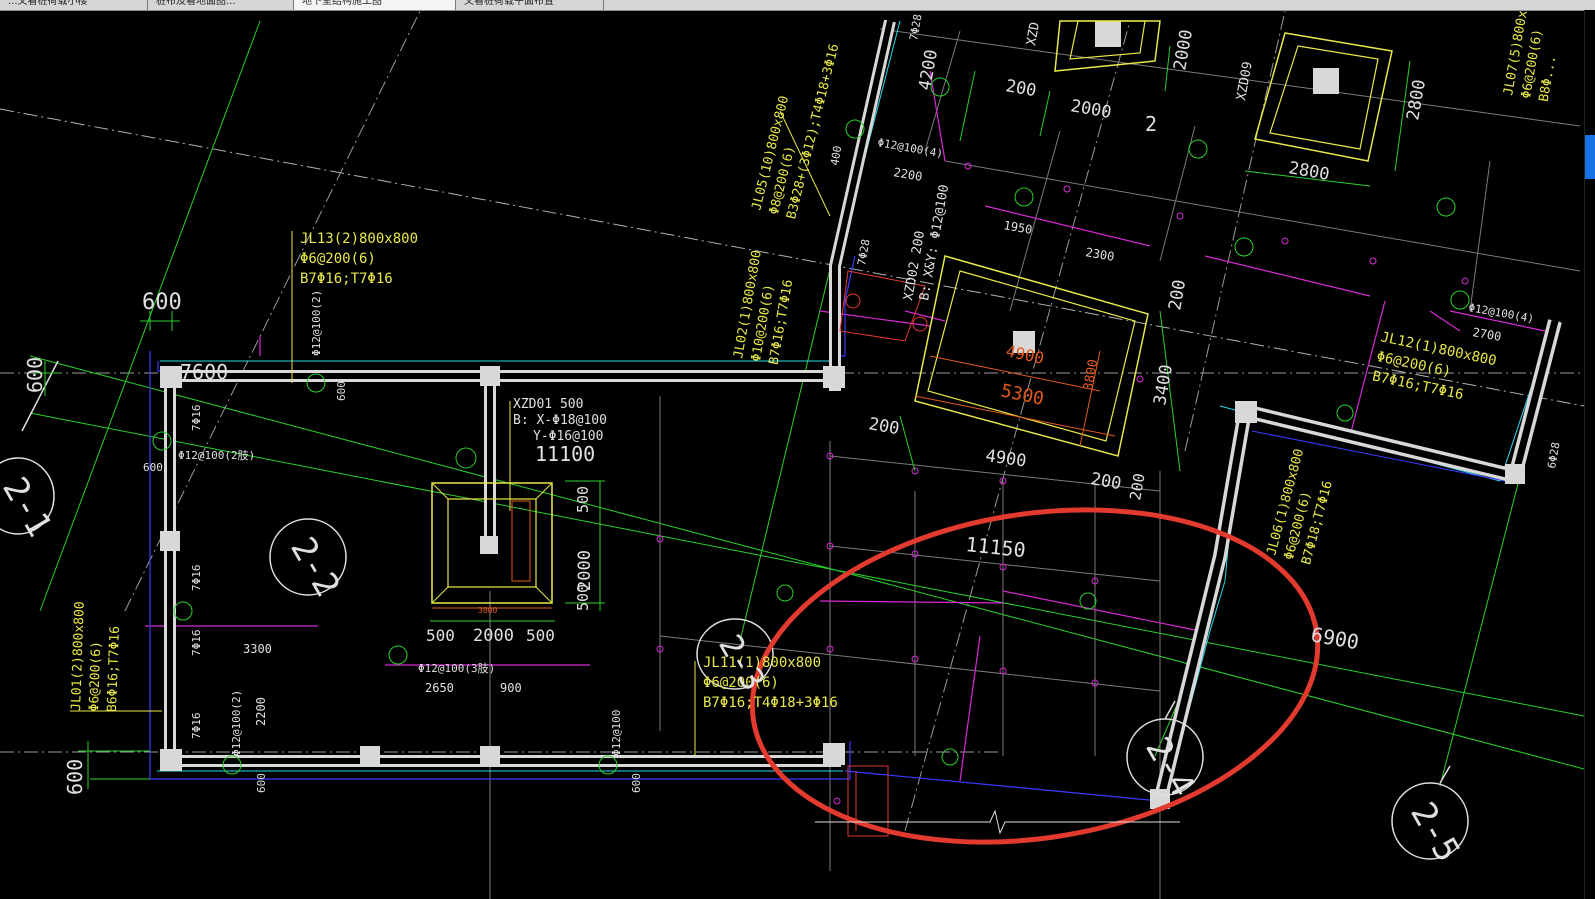  Describe the element at coordinates (196, 726) in the screenshot. I see `rebar-7-16-d: 7Φ16` at that location.